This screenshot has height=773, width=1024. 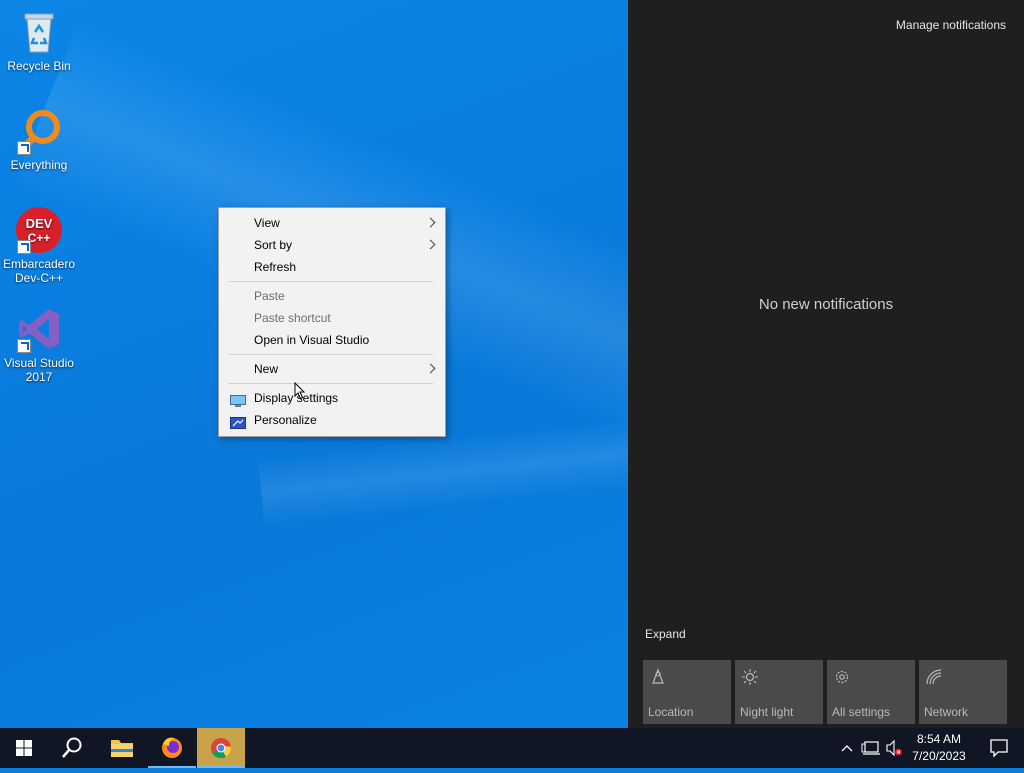 I want to click on gear-icon, so click(x=842, y=677).